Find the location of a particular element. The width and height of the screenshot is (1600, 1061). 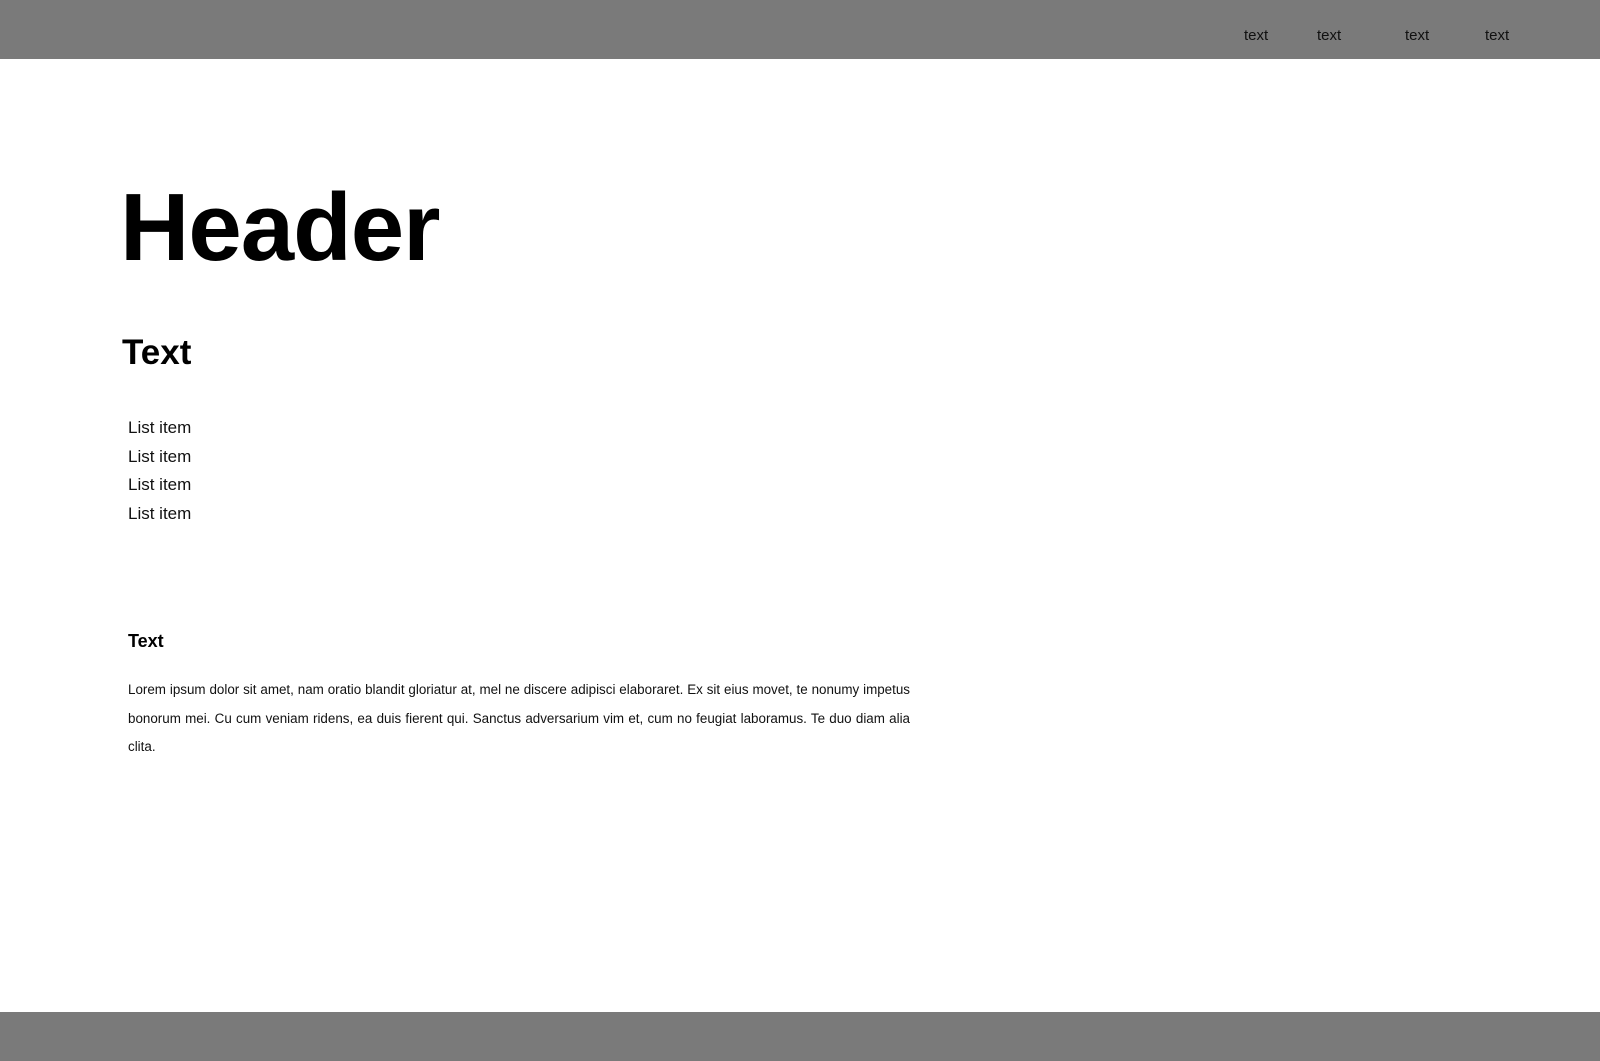

section-heading: Text is located at coordinates (157, 352).